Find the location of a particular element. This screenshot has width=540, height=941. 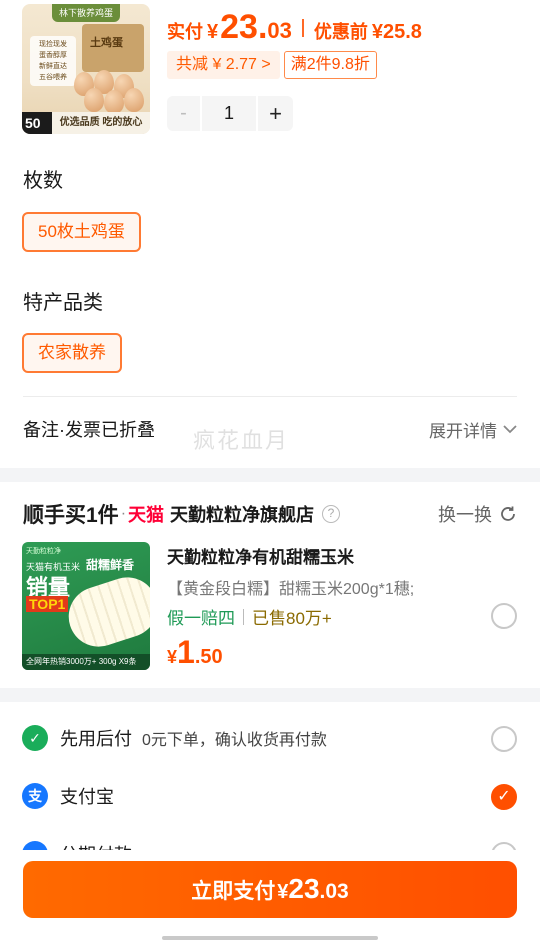

credit-later-icon: ✓ is located at coordinates (35, 738).